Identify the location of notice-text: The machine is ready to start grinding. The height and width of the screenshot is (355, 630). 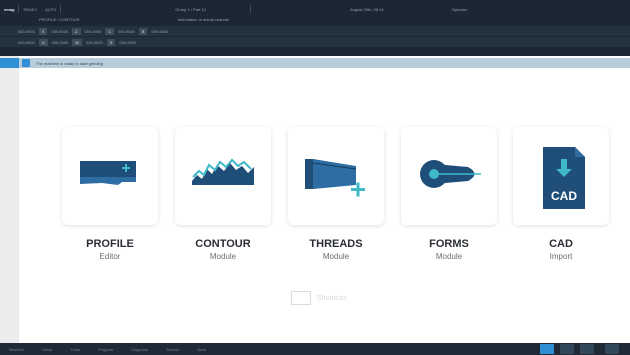
(69, 63).